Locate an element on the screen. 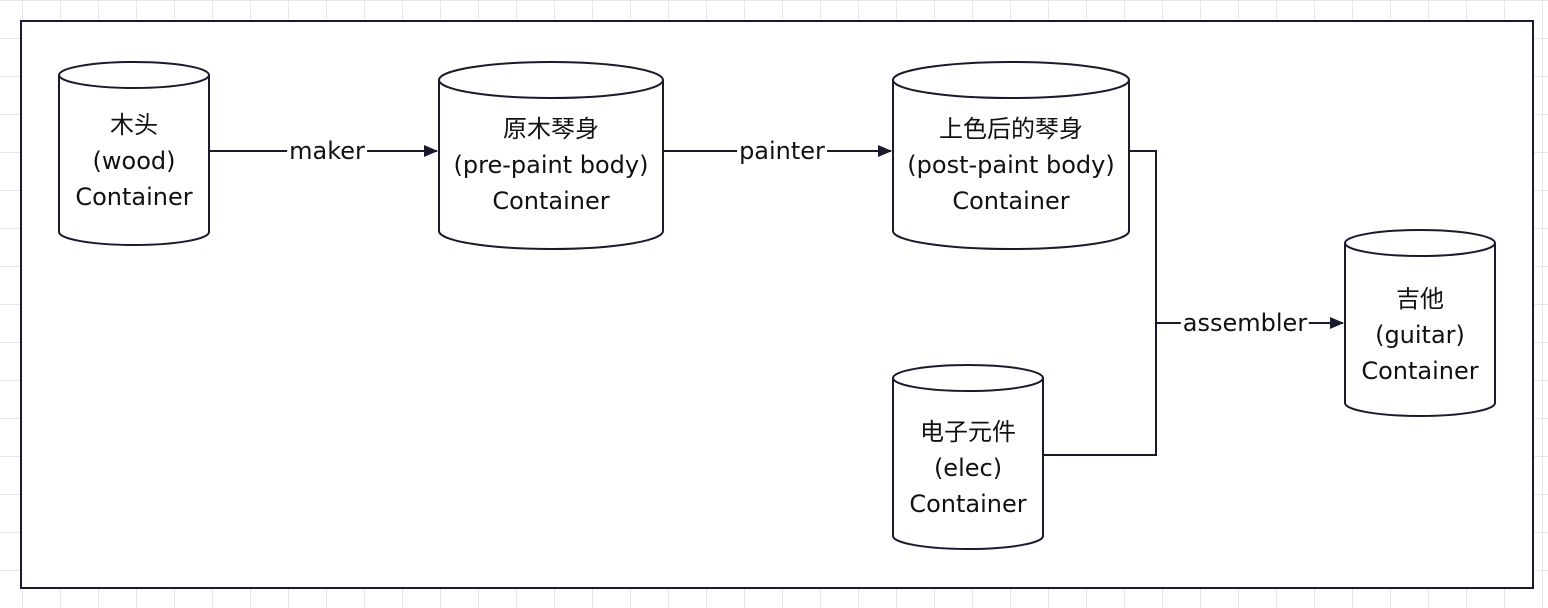 The height and width of the screenshot is (608, 1548). wood-line-3: Container is located at coordinates (134, 197).